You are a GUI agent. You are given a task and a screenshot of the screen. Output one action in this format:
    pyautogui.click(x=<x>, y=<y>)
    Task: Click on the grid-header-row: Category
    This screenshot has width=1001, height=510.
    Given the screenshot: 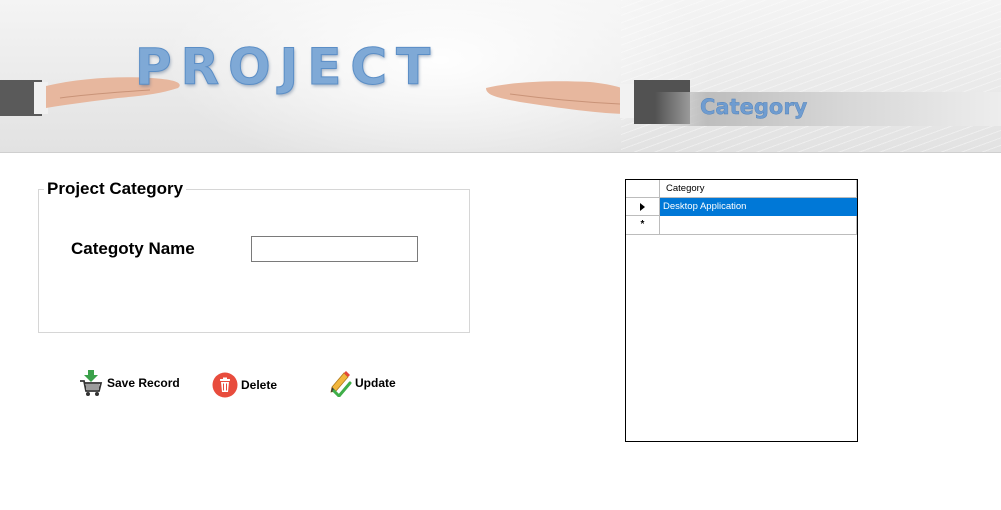 What is the action you would take?
    pyautogui.click(x=741, y=189)
    